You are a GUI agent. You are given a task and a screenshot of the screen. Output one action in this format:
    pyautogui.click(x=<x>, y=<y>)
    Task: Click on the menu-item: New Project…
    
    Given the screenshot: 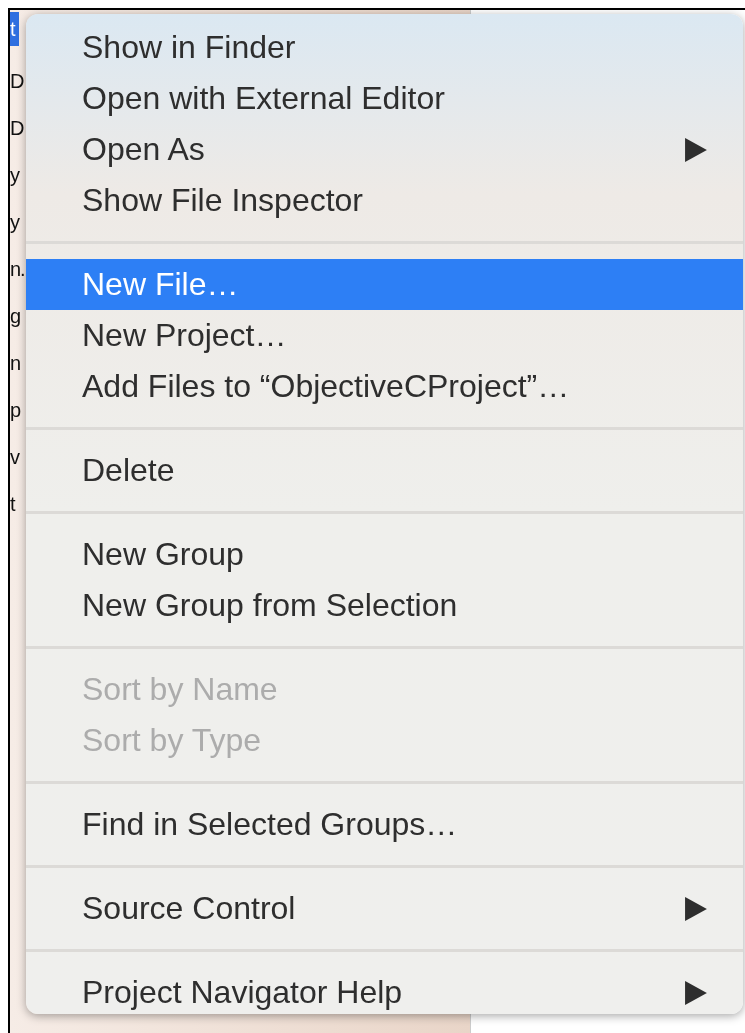 What is the action you would take?
    pyautogui.click(x=384, y=335)
    